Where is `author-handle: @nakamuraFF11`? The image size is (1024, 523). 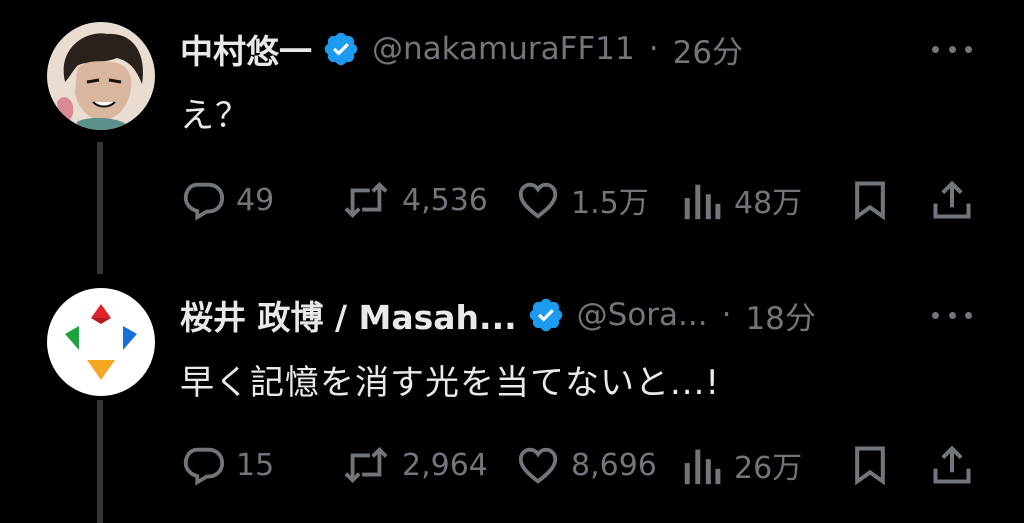
author-handle: @nakamuraFF11 is located at coordinates (503, 49).